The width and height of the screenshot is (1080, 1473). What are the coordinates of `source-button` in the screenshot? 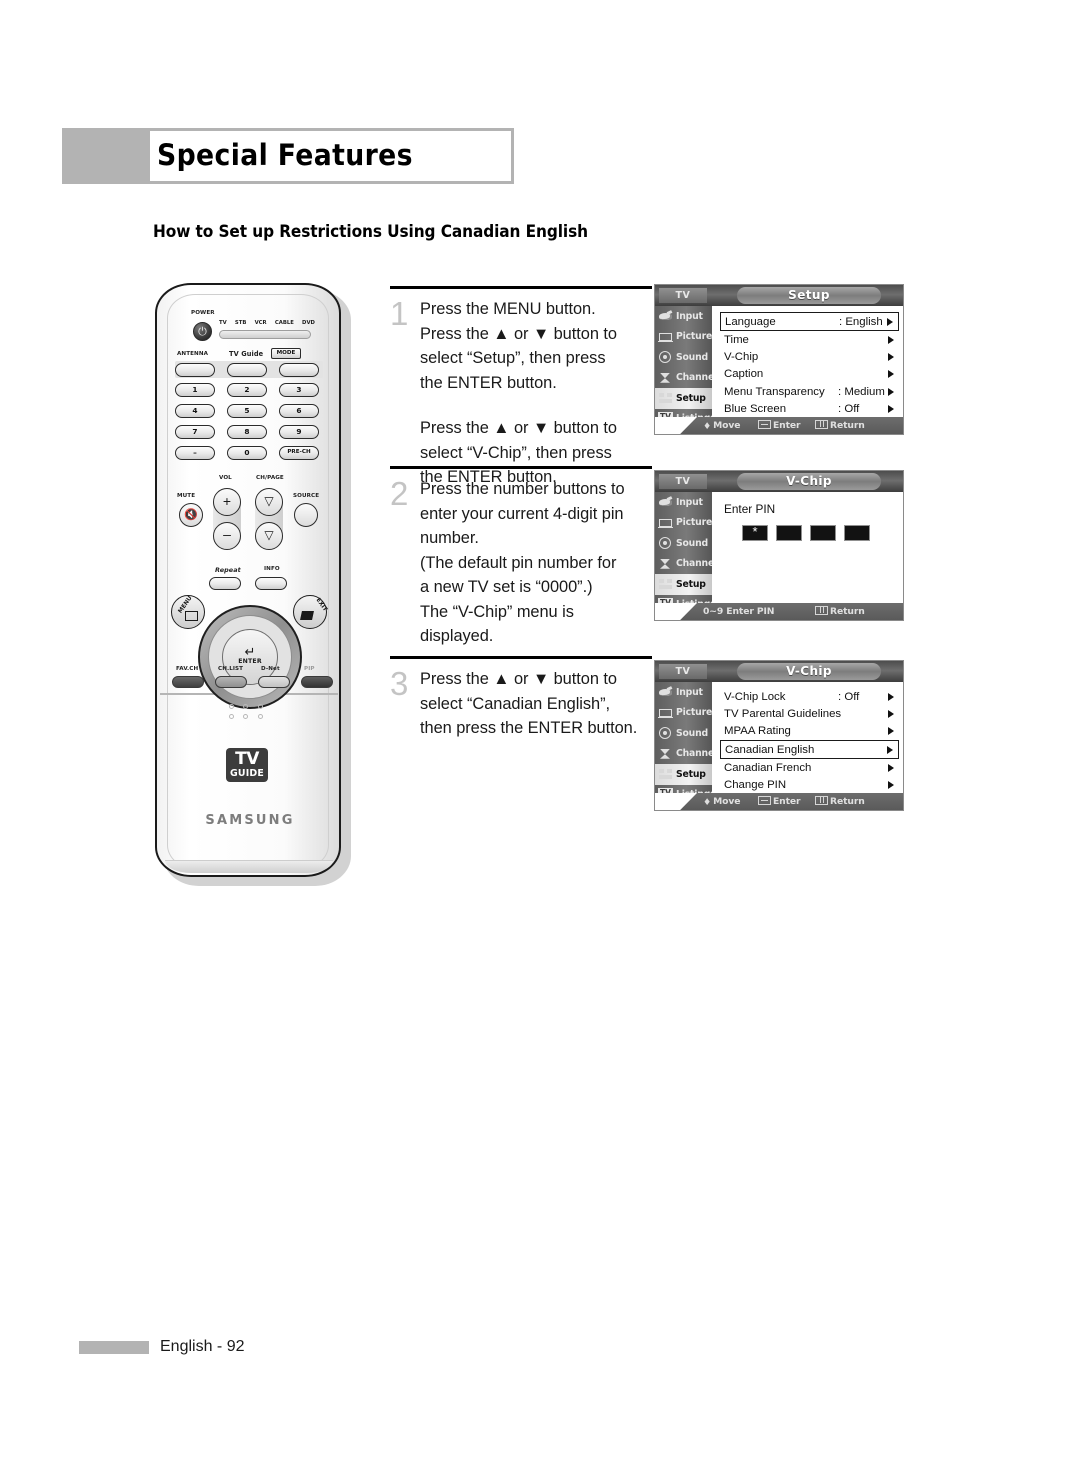 It's located at (306, 515).